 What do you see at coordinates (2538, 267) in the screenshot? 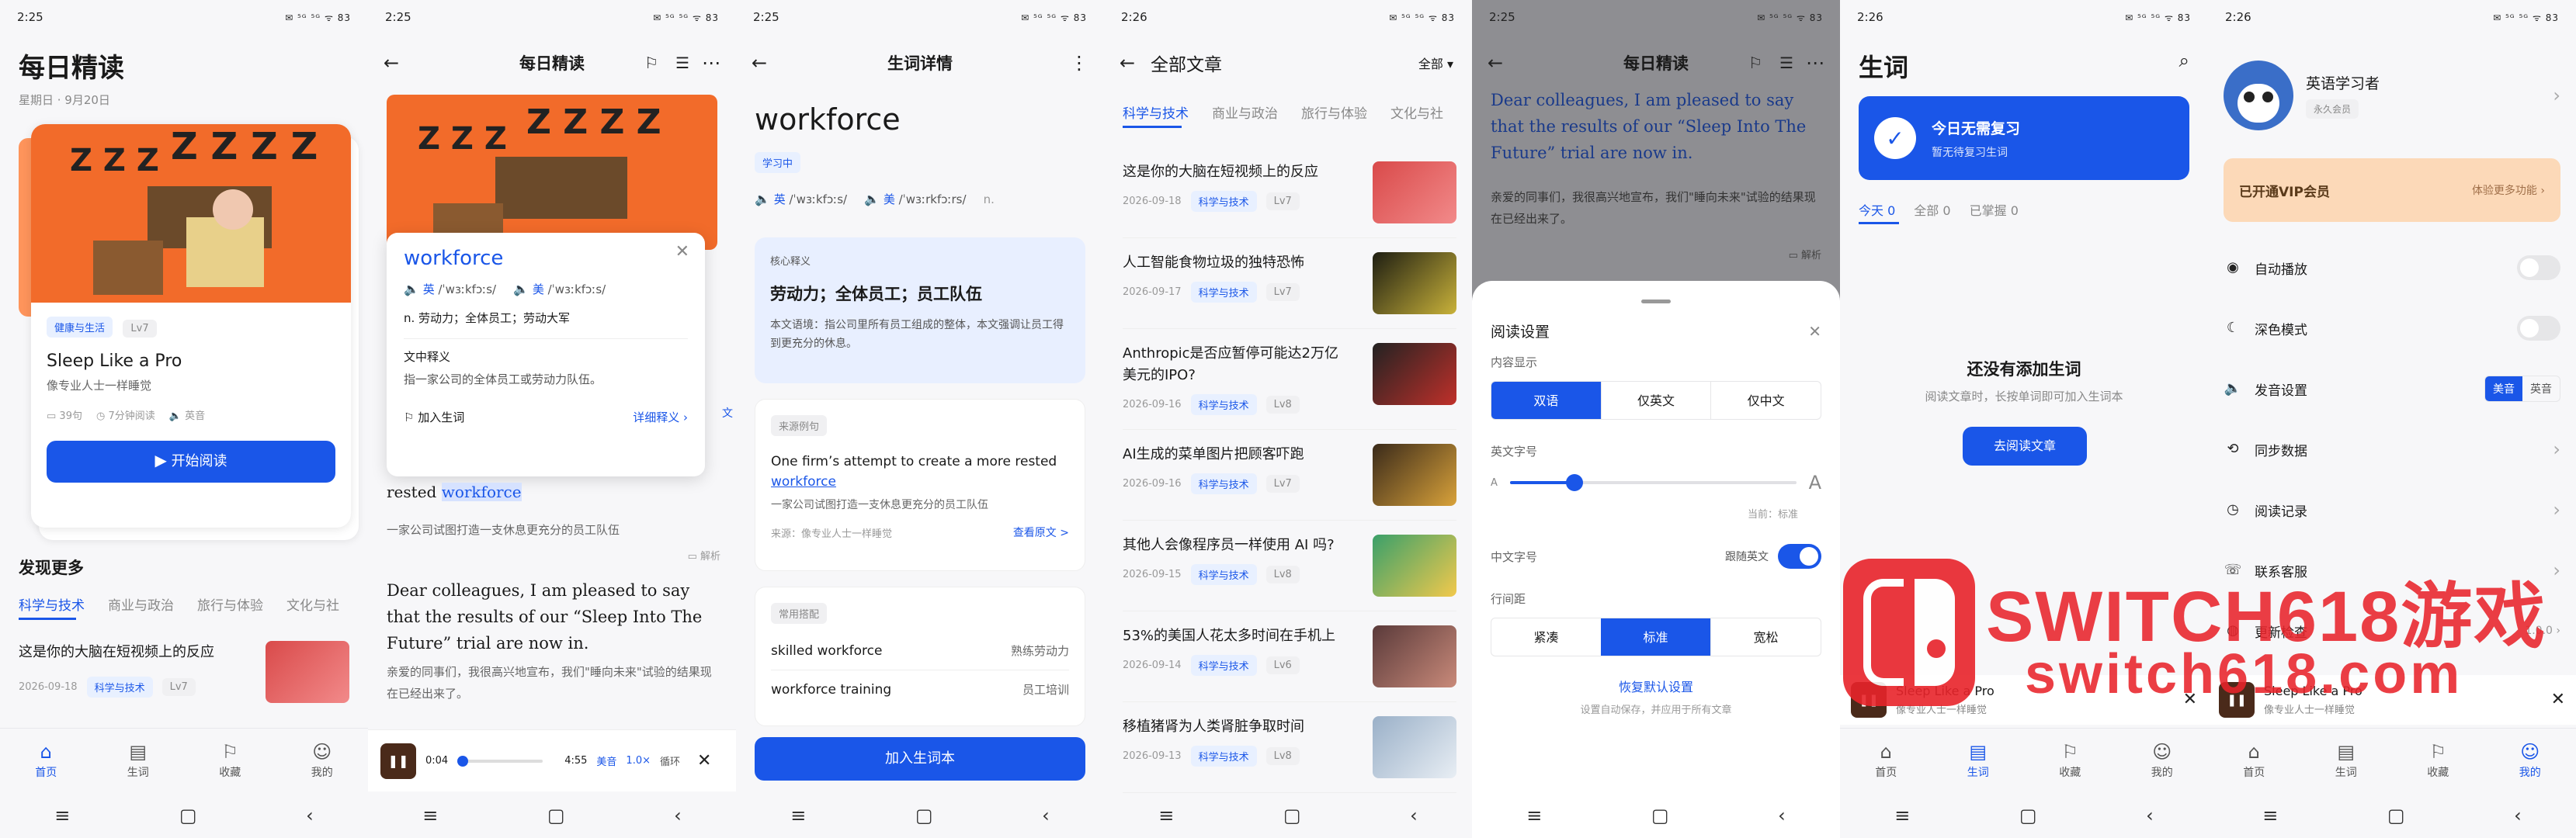
I see `toggle-switch` at bounding box center [2538, 267].